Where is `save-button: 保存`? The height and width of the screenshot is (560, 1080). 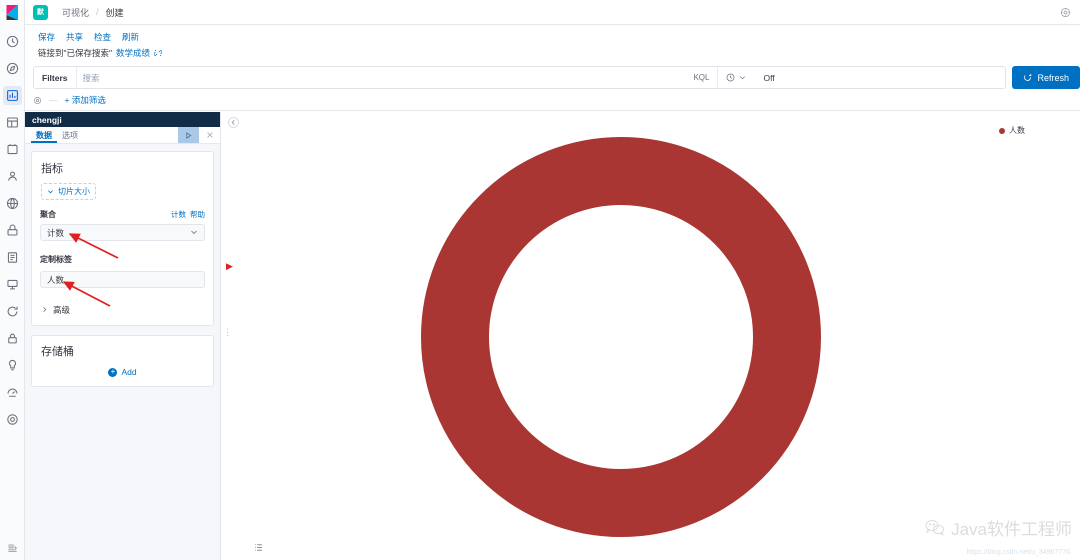 save-button: 保存 is located at coordinates (46, 37).